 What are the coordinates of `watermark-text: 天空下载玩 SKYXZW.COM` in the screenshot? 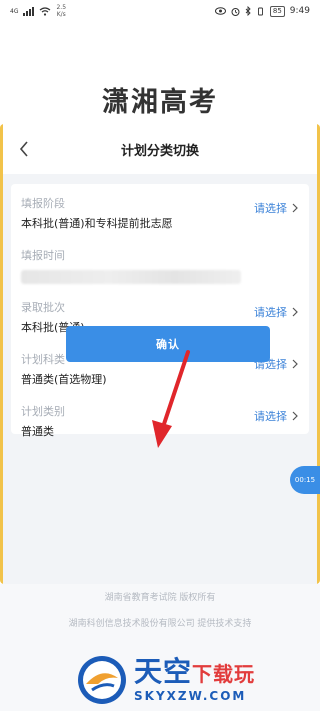 It's located at (194, 680).